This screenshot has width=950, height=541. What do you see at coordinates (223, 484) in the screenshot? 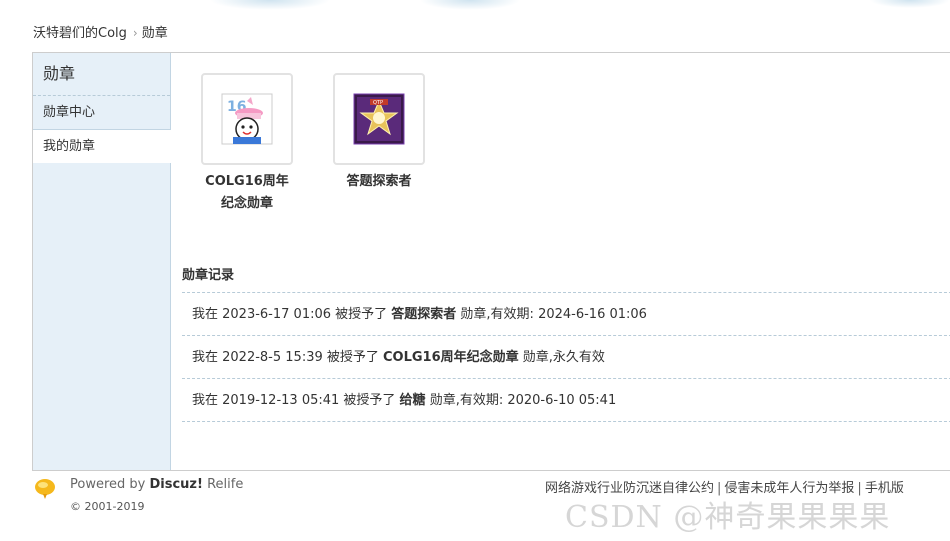
I see `powered-suffix: Relife` at bounding box center [223, 484].